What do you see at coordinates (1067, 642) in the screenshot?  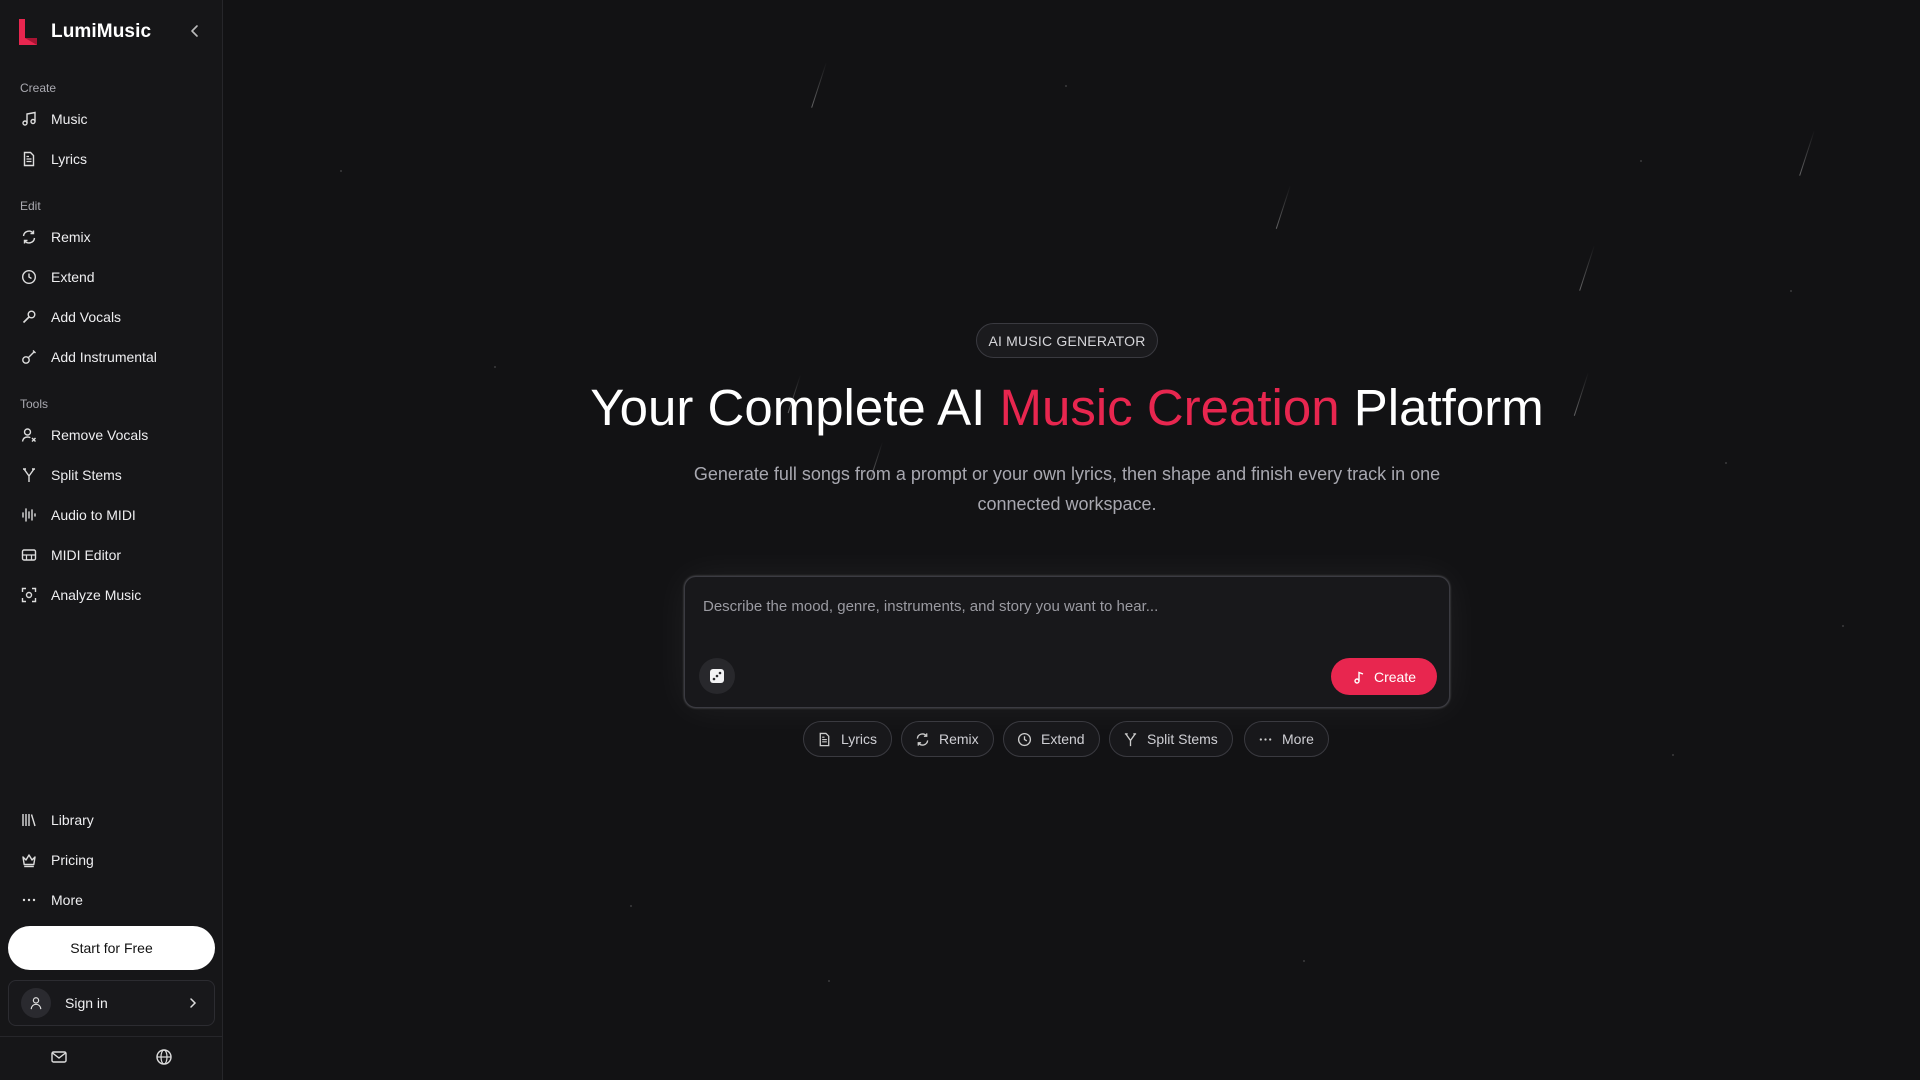 I see `prompt-box: Create` at bounding box center [1067, 642].